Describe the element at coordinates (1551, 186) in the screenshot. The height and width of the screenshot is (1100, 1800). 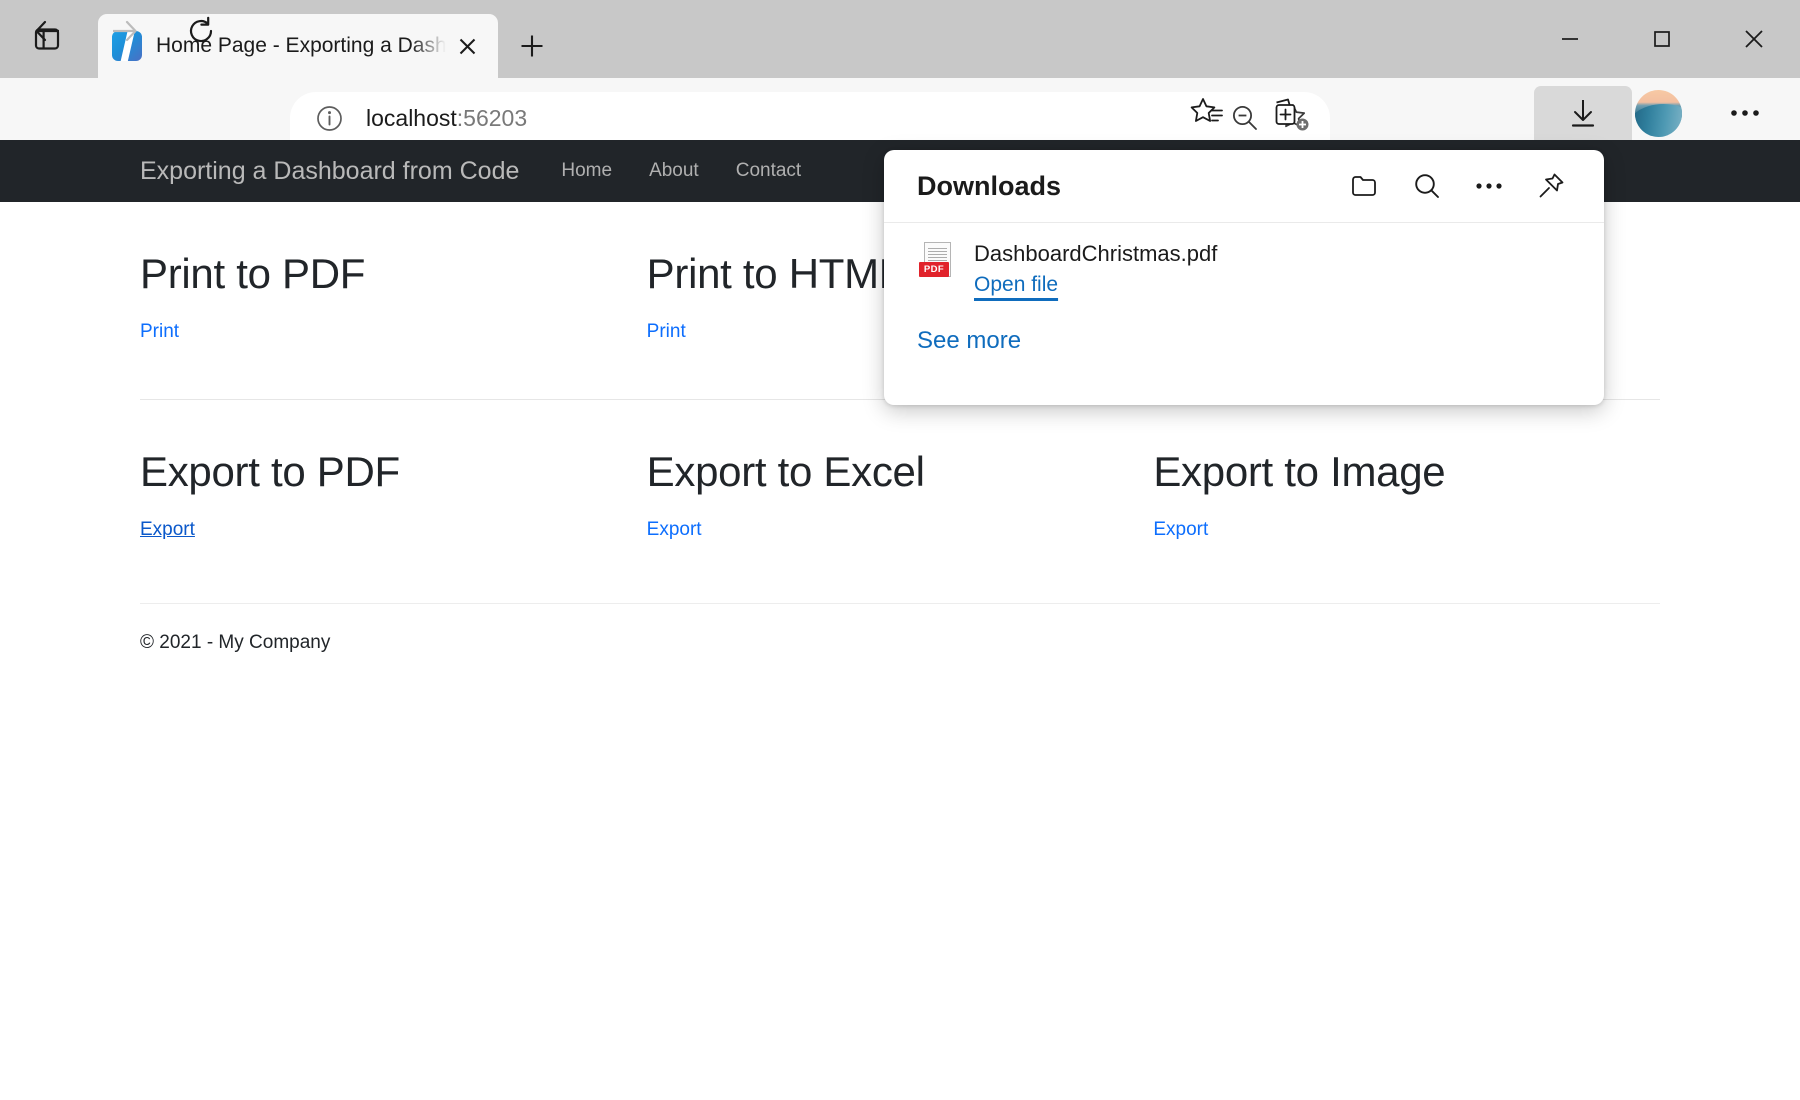
I see `pin-icon` at that location.